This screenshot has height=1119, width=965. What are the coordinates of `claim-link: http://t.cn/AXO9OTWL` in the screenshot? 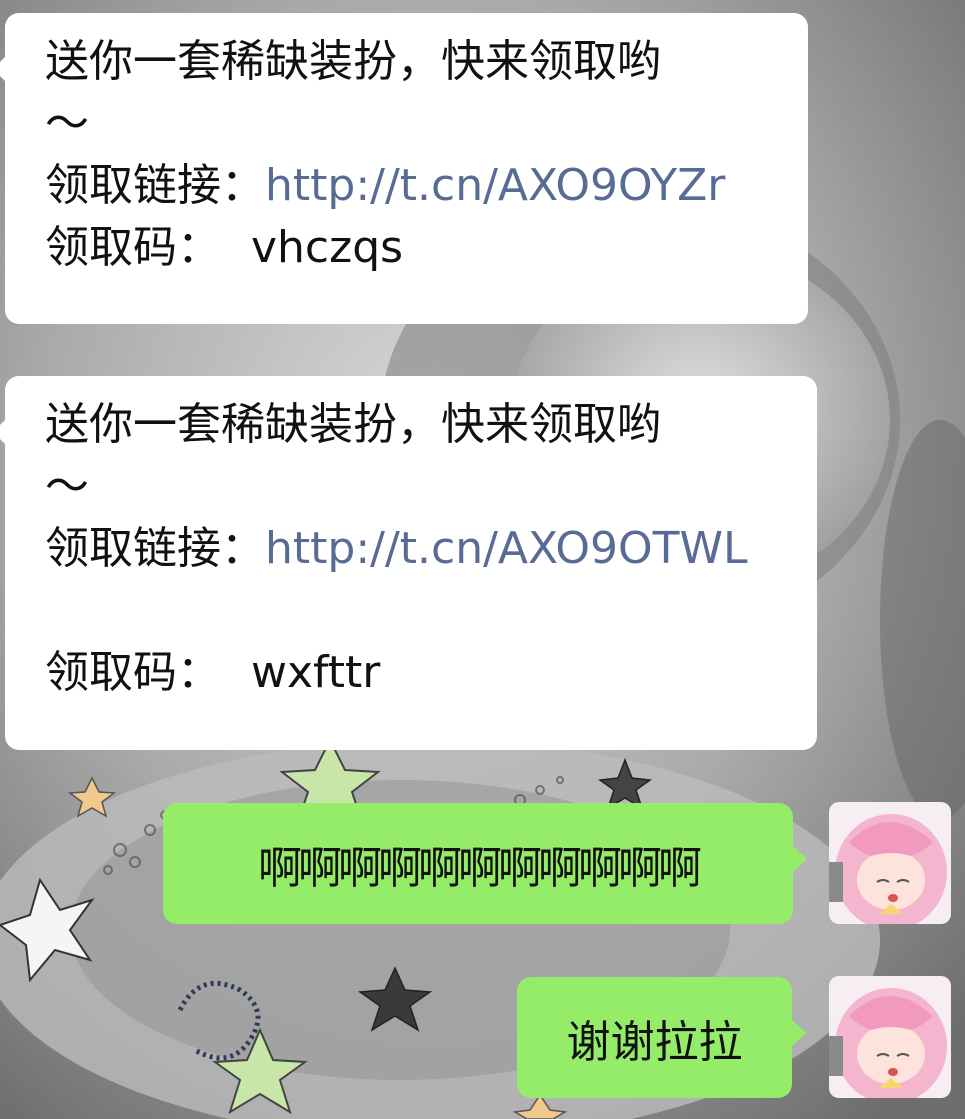 It's located at (506, 548).